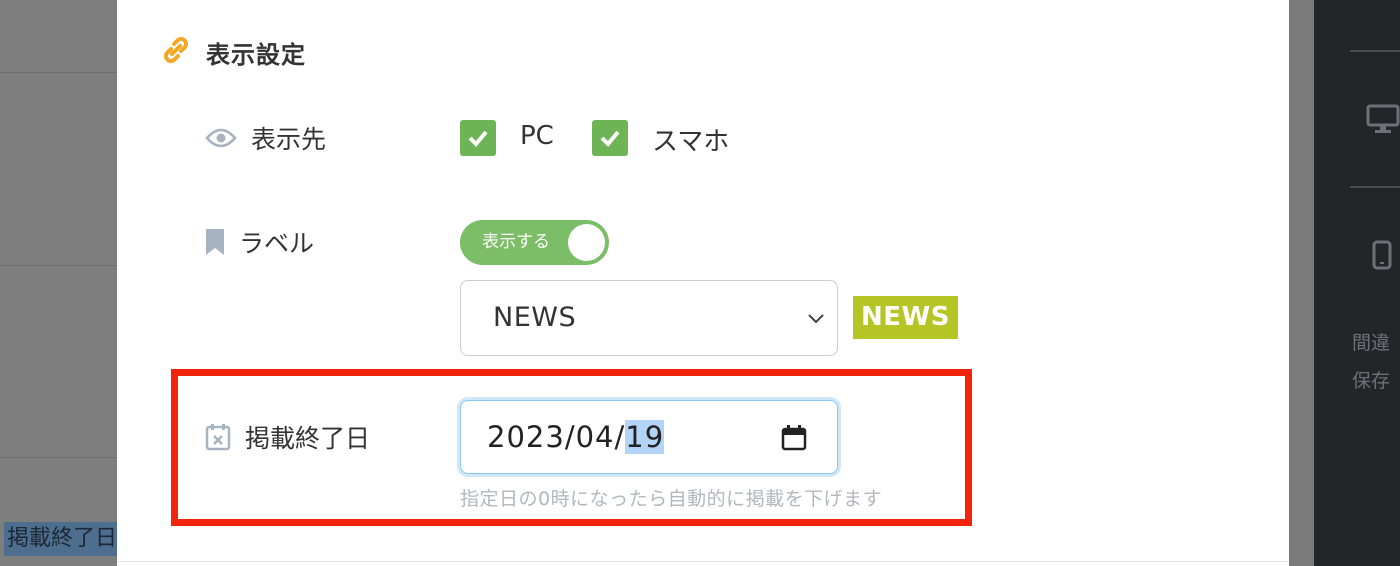 This screenshot has height=566, width=1400. I want to click on label-row-label-group: ラベル, so click(259, 242).